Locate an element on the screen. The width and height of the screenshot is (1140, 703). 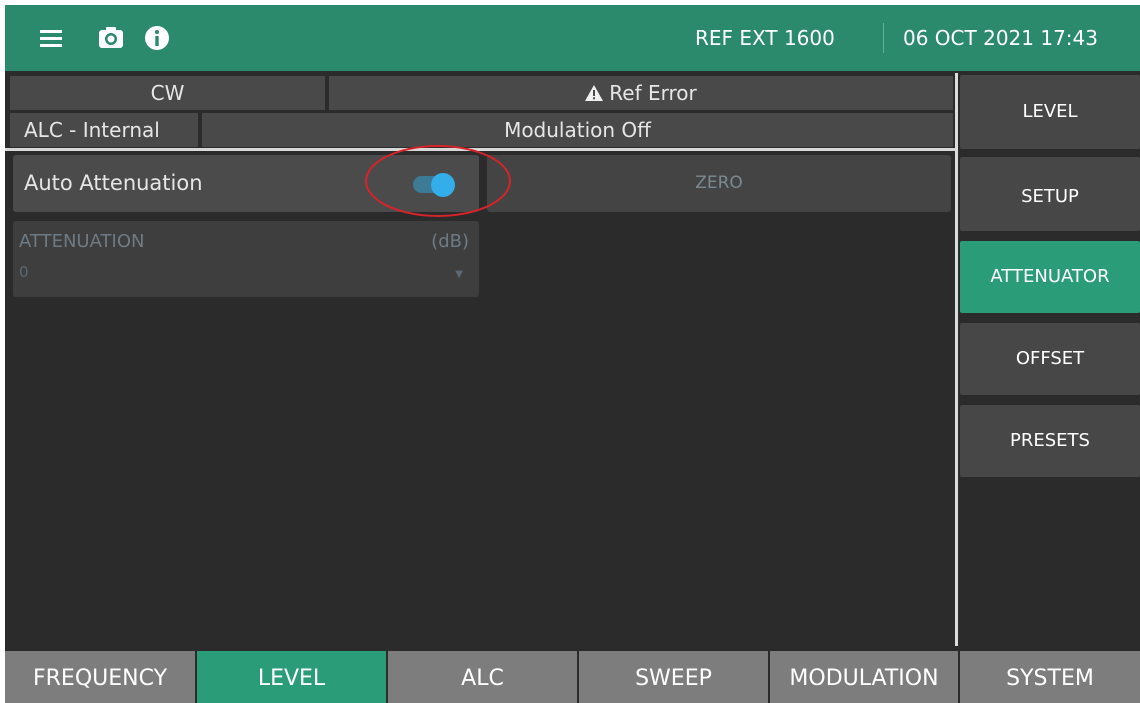
datetime: 06 OCT 2021 17:43 is located at coordinates (1000, 38).